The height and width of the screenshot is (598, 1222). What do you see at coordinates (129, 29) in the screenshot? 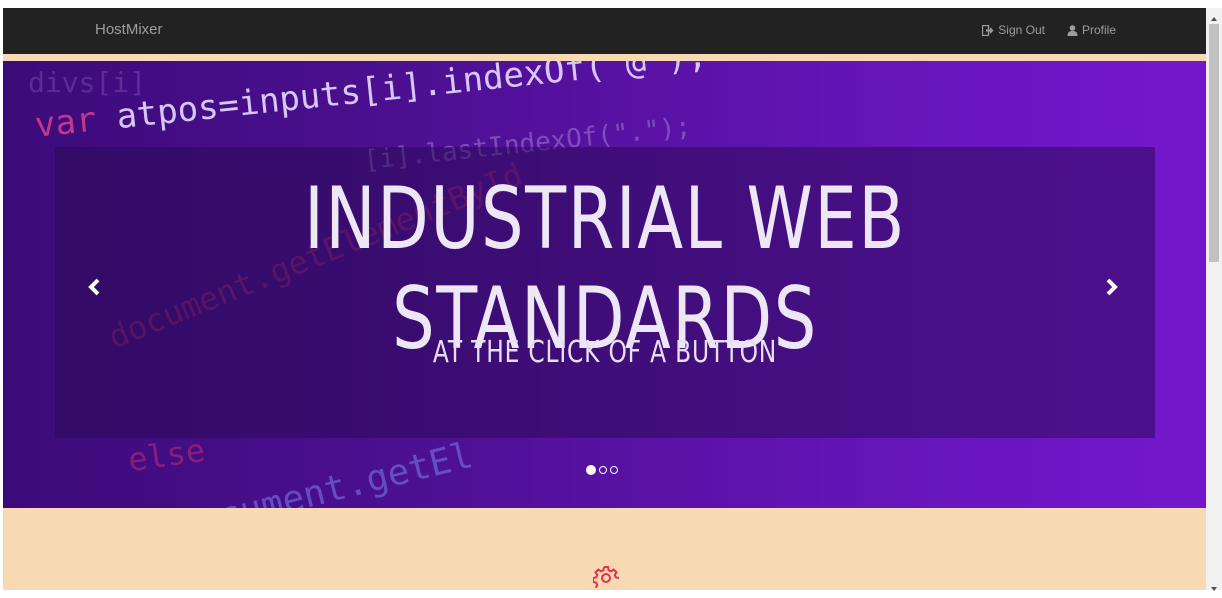
I see `brand-logo: HostMixer` at bounding box center [129, 29].